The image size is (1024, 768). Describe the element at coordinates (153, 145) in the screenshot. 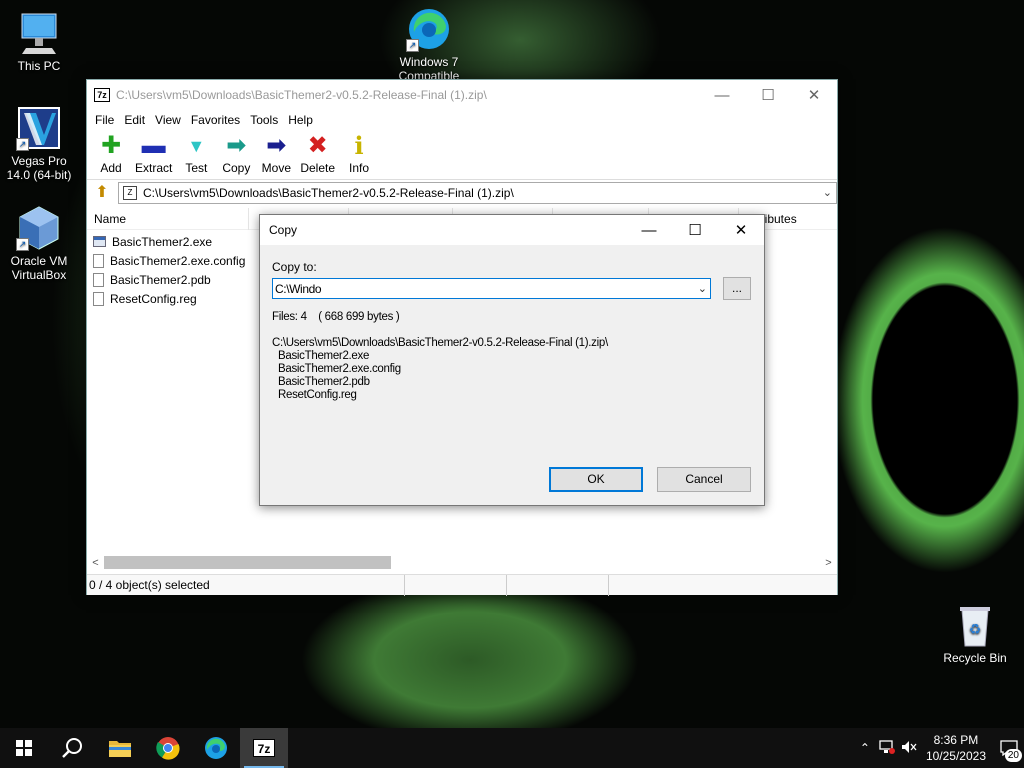

I see `extract-icon: ▬` at that location.